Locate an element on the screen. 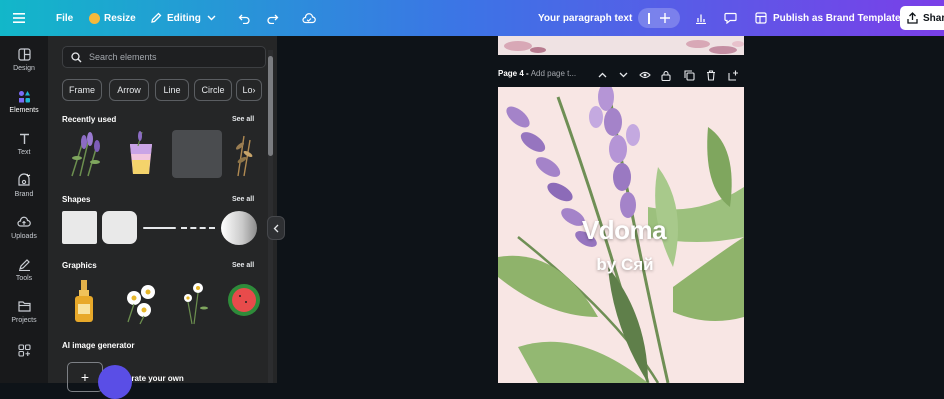 This screenshot has height=399, width=944. brand-title: Vdoma is located at coordinates (624, 230).